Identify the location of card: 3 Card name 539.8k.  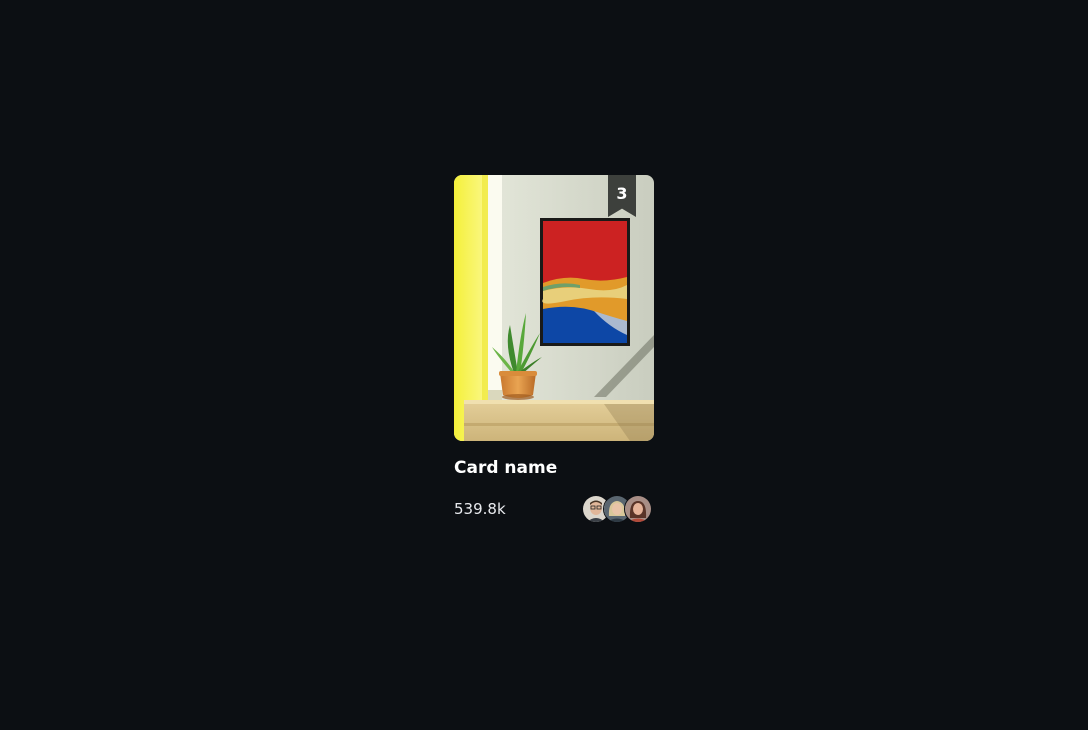
(554, 349).